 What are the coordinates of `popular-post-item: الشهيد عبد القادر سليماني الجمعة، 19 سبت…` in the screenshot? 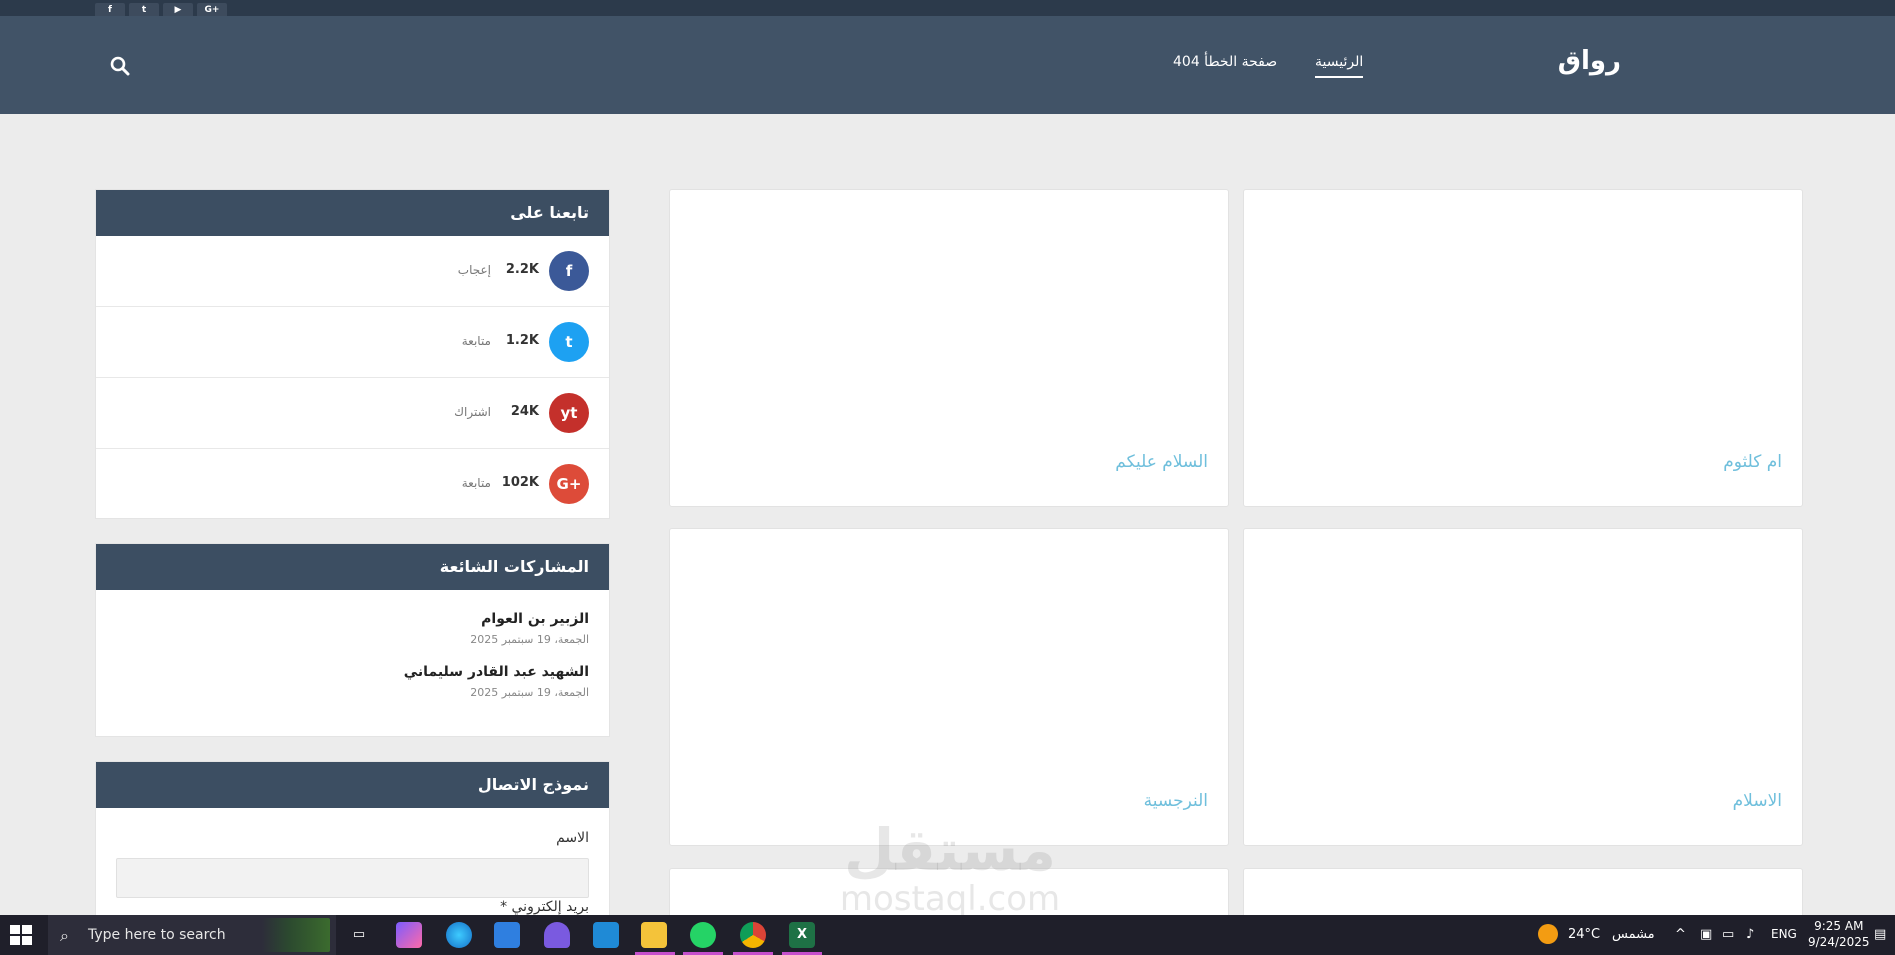 It's located at (352, 681).